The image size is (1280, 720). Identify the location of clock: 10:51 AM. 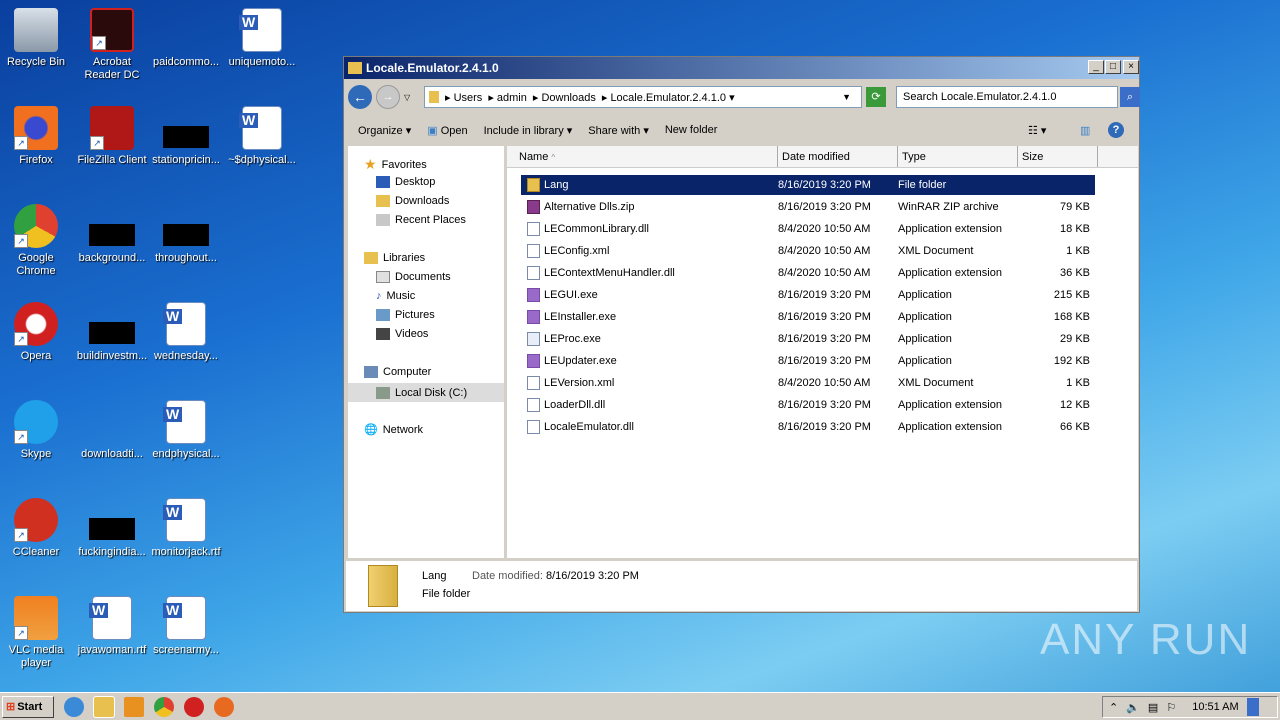
(1215, 707).